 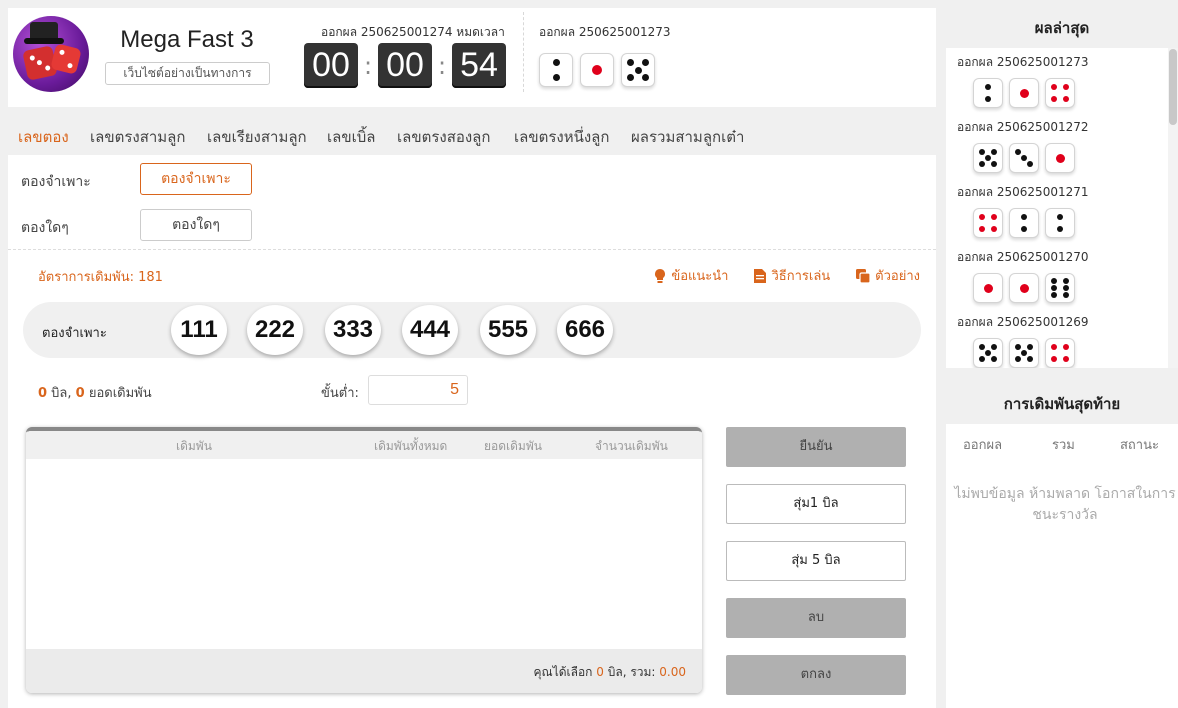 I want to click on help-links: ข้อแนะนำ วิธีการเล่น ตัวอย่าง, so click(x=787, y=275).